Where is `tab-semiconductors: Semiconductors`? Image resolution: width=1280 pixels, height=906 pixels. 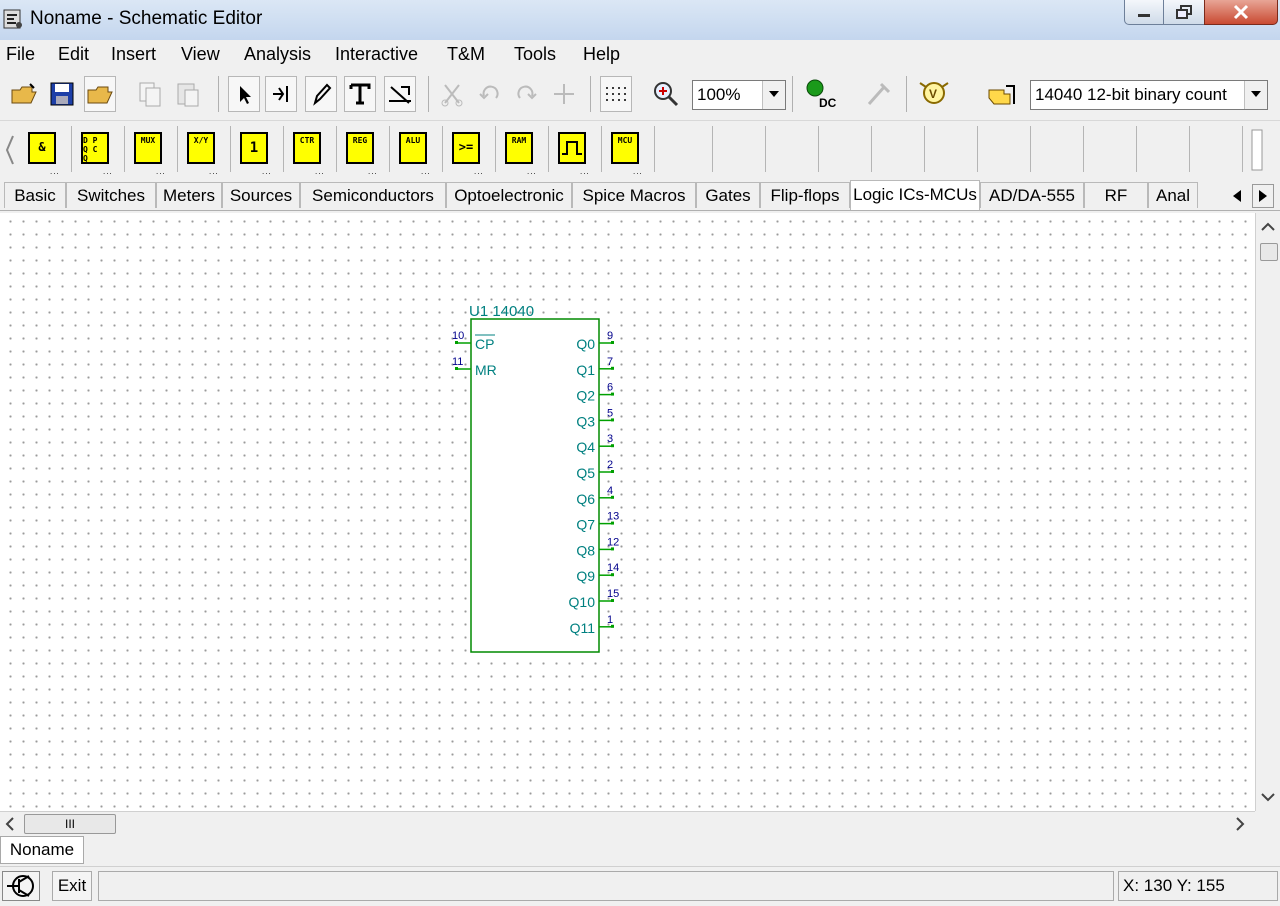
tab-semiconductors: Semiconductors is located at coordinates (373, 195).